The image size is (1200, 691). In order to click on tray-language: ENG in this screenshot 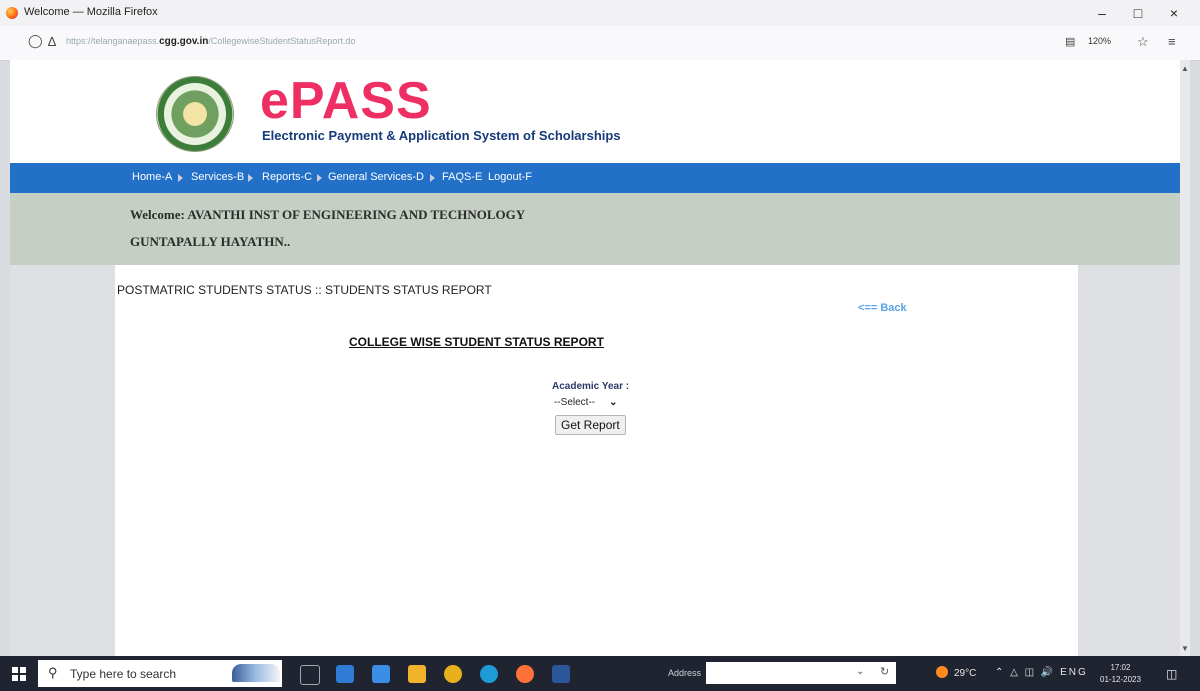, I will do `click(1074, 672)`.